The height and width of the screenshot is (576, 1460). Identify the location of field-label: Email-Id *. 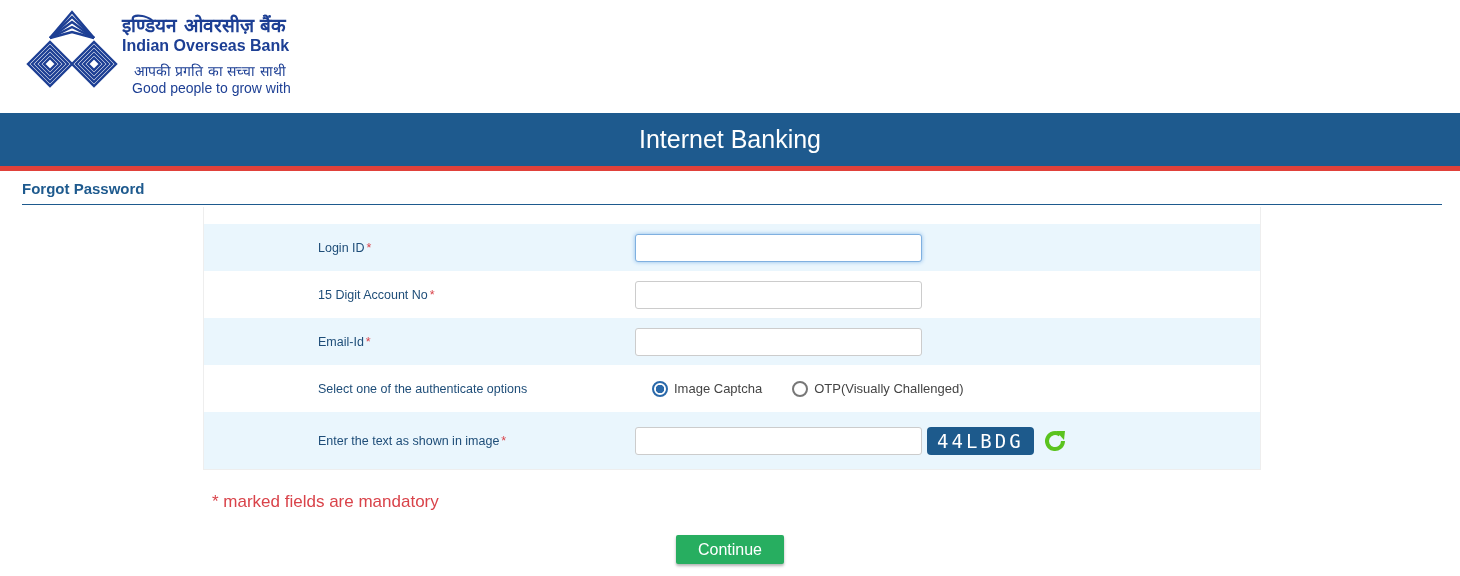
(345, 341).